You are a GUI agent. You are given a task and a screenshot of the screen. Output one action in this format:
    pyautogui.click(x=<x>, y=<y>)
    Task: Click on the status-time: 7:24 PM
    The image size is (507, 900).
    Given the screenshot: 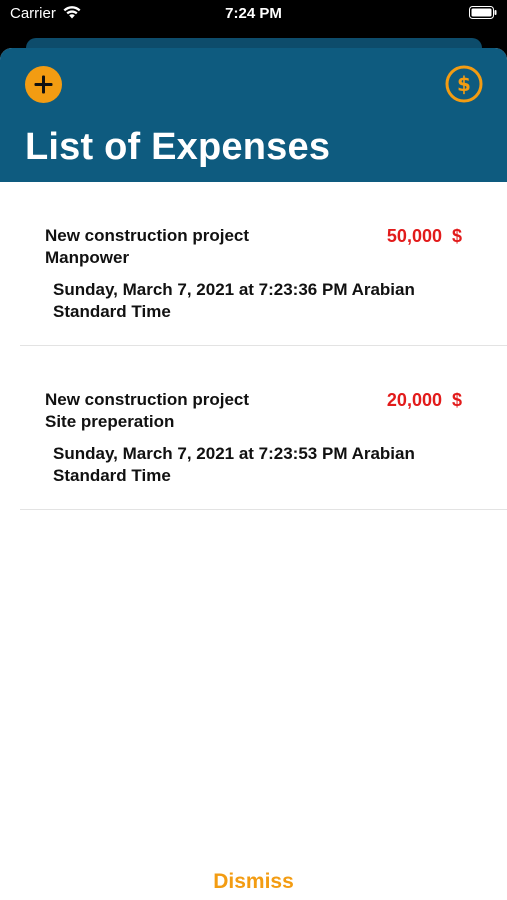 What is the action you would take?
    pyautogui.click(x=253, y=13)
    